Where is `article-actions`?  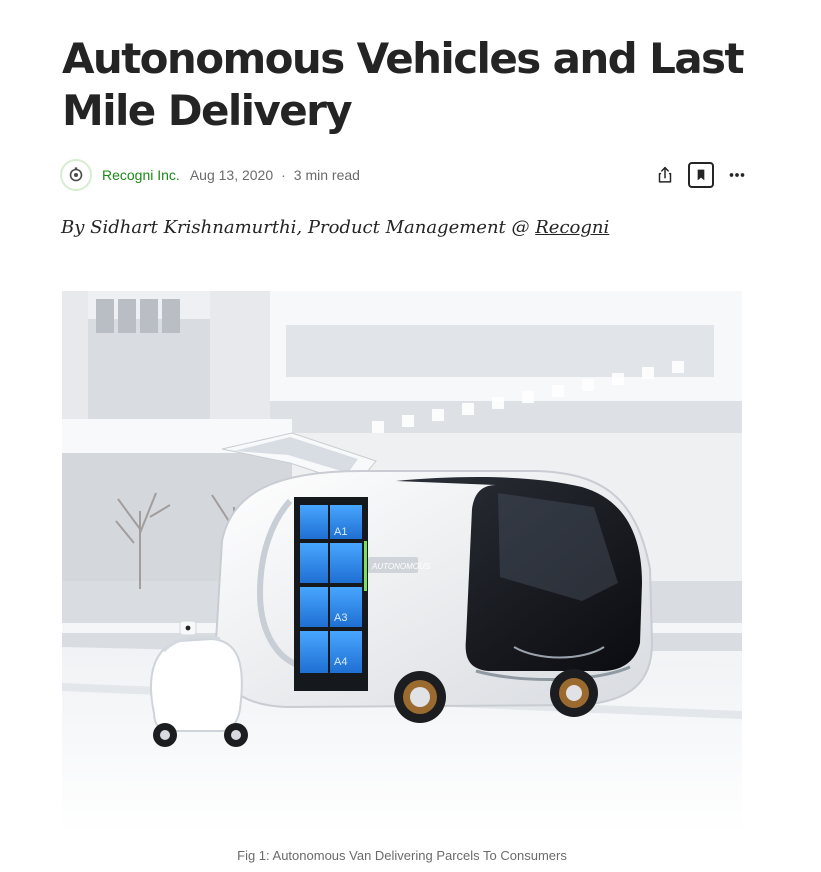 article-actions is located at coordinates (701, 175).